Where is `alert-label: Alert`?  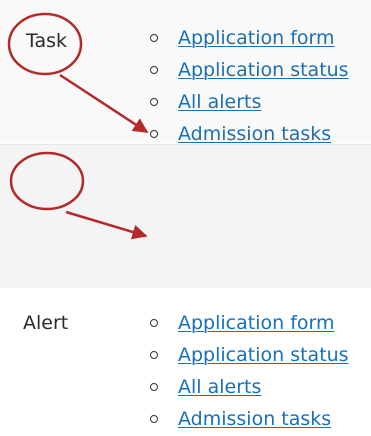 alert-label: Alert is located at coordinates (46, 323).